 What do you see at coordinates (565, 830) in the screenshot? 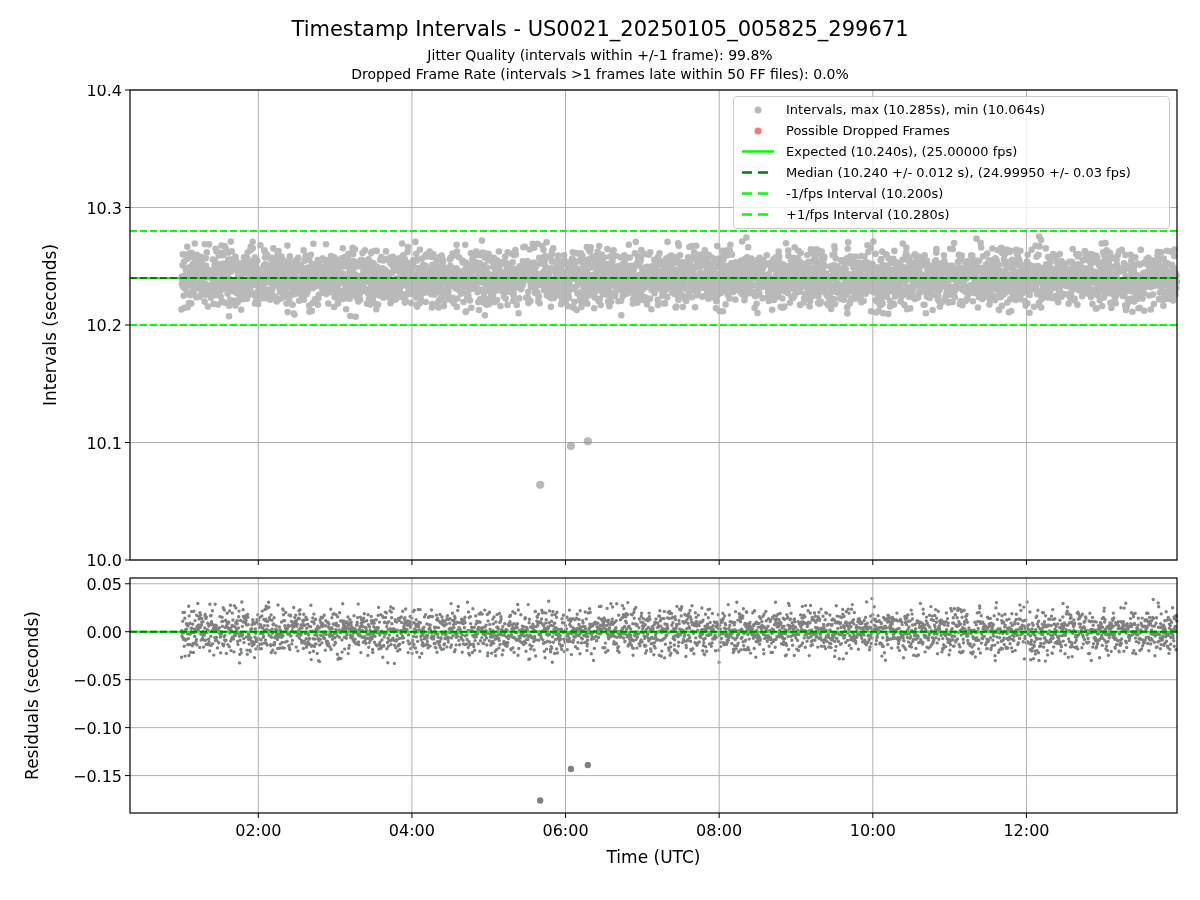
I see `tick-label: 06:00` at bounding box center [565, 830].